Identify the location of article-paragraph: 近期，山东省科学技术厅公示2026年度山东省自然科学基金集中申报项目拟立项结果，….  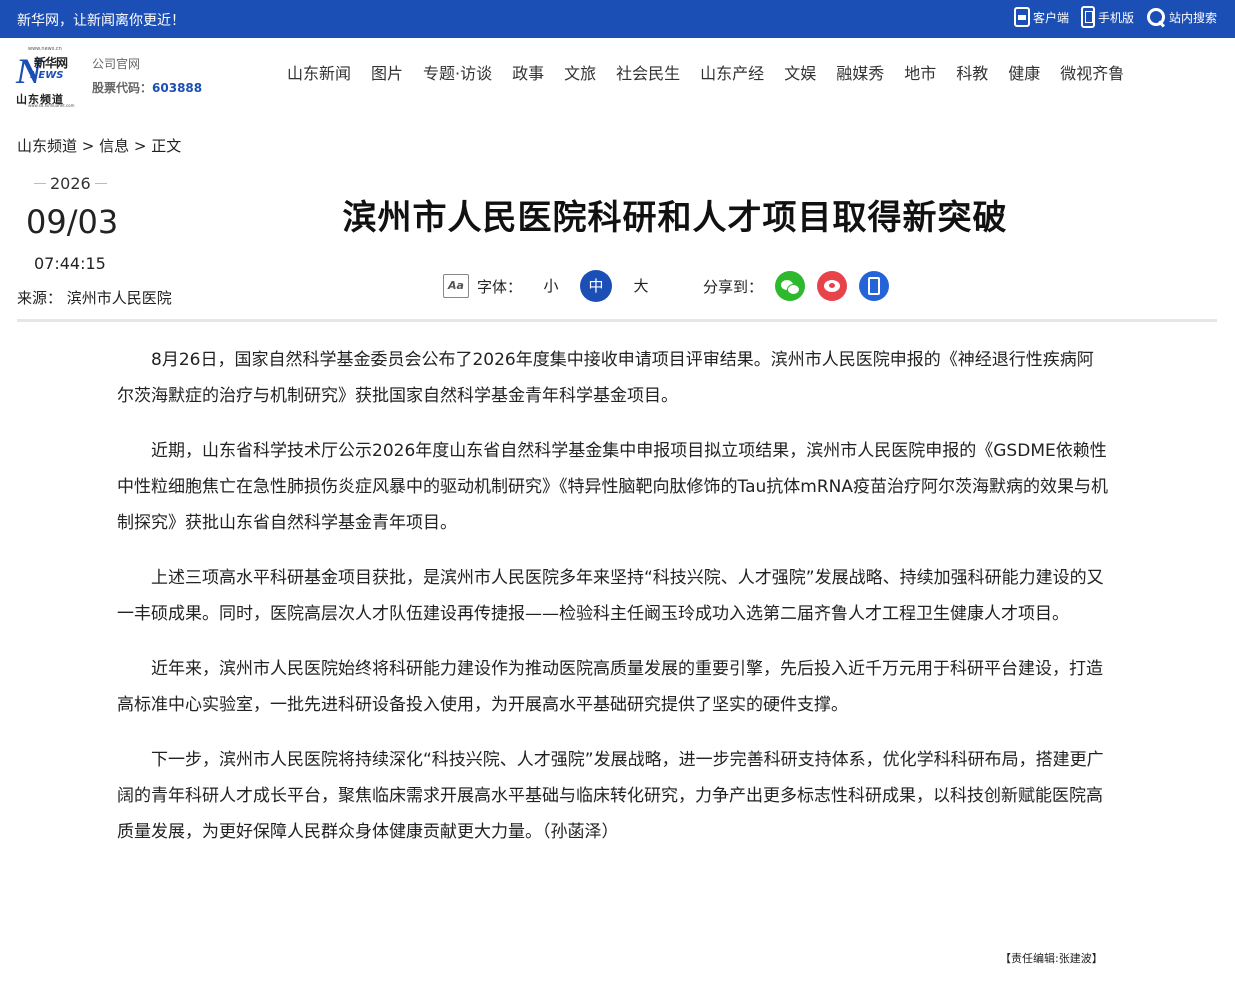
(612, 487).